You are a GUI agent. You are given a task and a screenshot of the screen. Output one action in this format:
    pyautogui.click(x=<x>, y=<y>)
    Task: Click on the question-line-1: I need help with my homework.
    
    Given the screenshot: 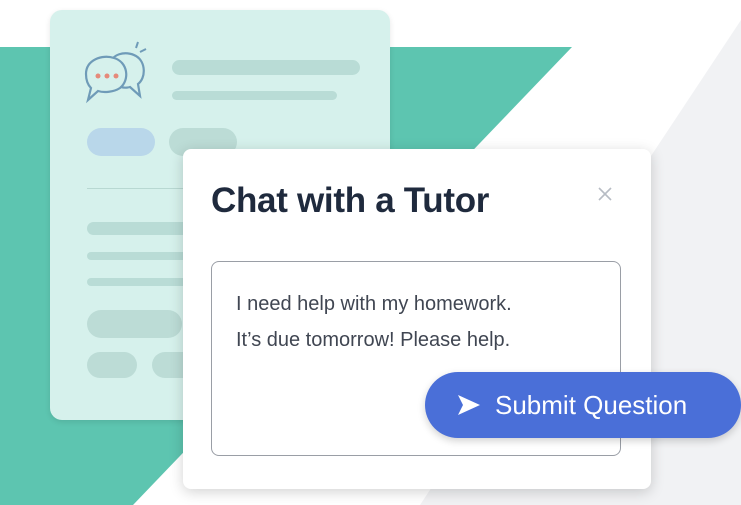 What is the action you would take?
    pyautogui.click(x=374, y=304)
    